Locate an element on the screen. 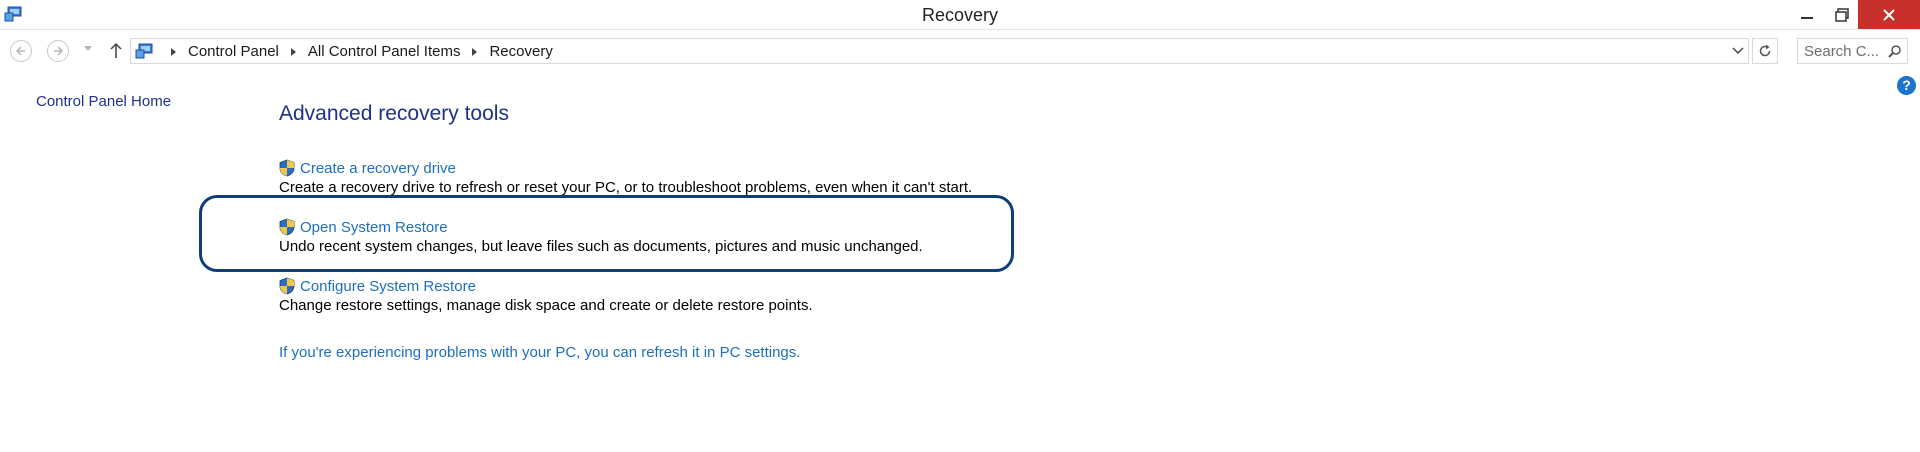 This screenshot has width=1920, height=452. help-icon: ? is located at coordinates (1906, 85).